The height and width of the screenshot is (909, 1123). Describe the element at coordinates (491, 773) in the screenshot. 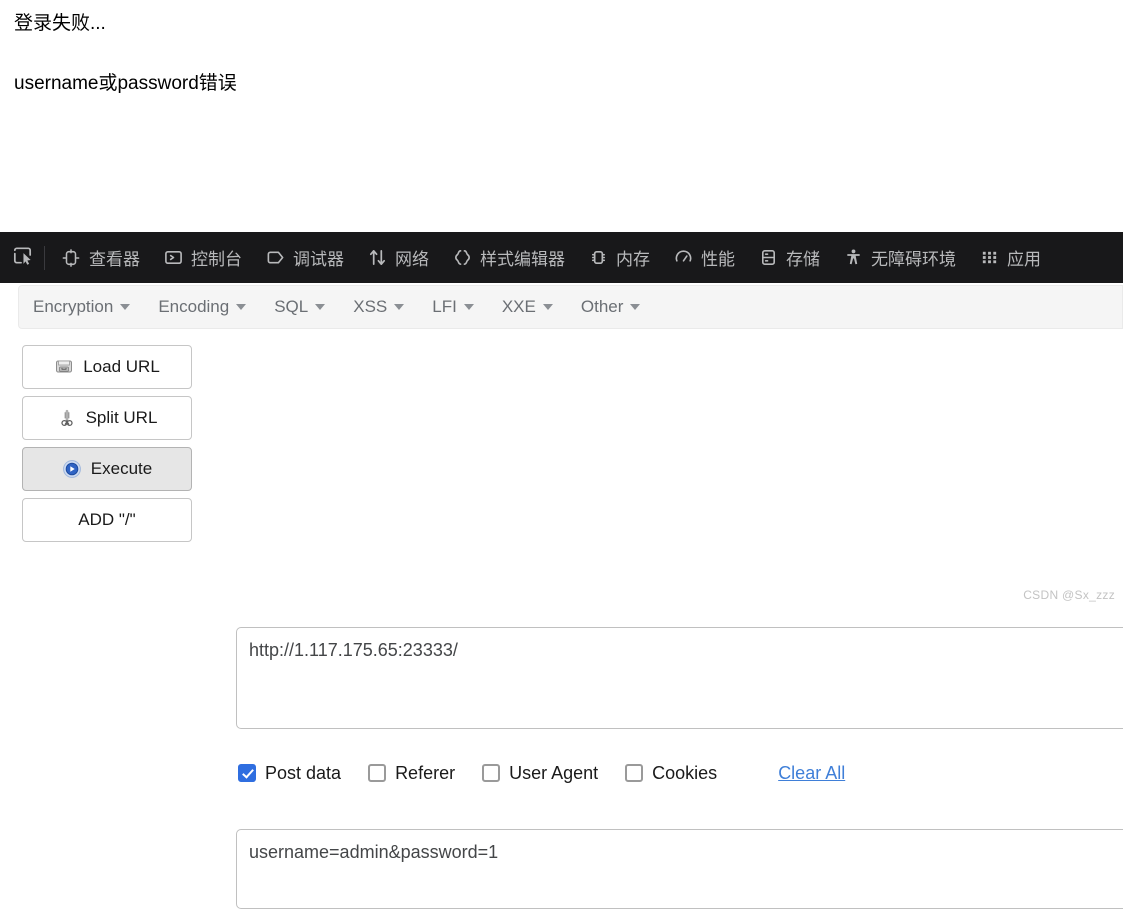

I see `user-agent-checkbox` at that location.